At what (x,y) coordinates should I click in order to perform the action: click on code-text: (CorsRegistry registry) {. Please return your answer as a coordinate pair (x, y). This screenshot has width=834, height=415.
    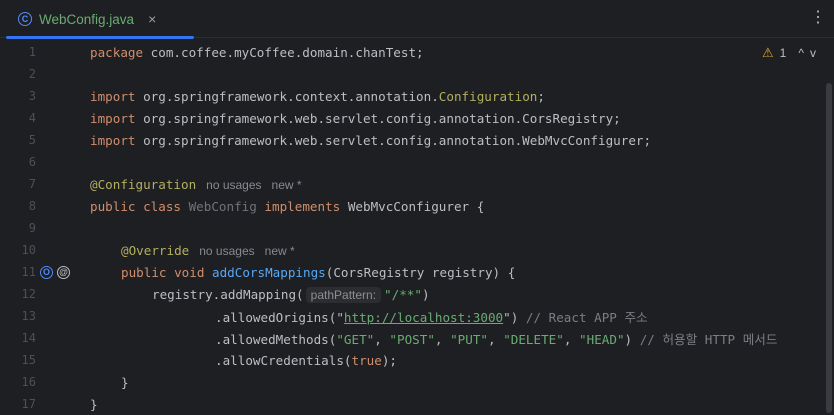
    Looking at the image, I should click on (420, 272).